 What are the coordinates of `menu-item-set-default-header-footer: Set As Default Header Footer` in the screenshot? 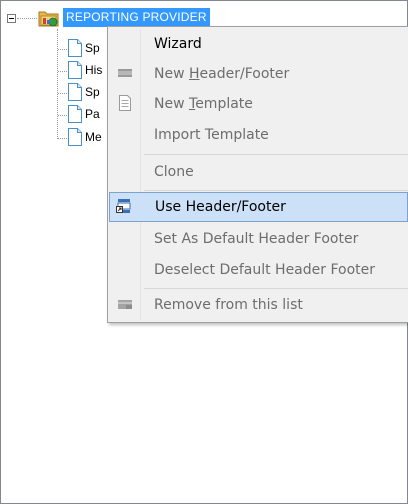 It's located at (259, 239).